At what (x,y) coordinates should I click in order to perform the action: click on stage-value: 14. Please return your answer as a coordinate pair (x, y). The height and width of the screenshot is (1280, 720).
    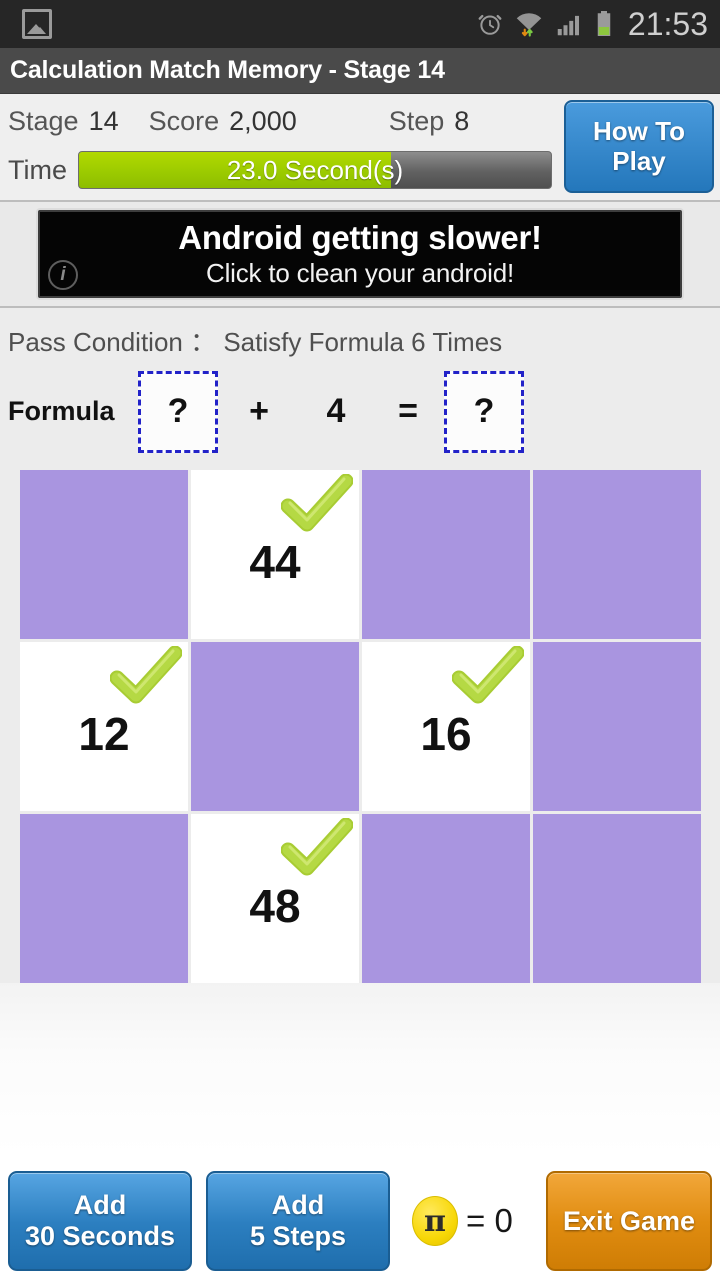
    Looking at the image, I should click on (103, 120).